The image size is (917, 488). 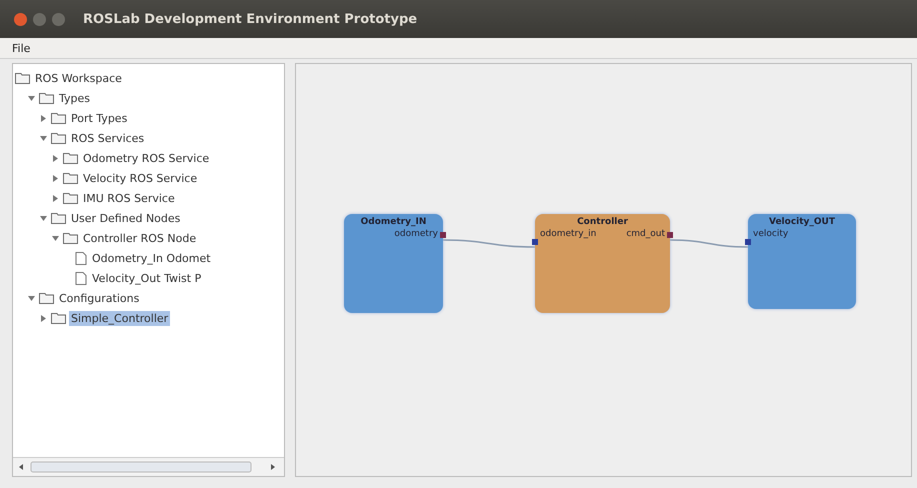 What do you see at coordinates (99, 118) in the screenshot?
I see `tree-item: Port Types` at bounding box center [99, 118].